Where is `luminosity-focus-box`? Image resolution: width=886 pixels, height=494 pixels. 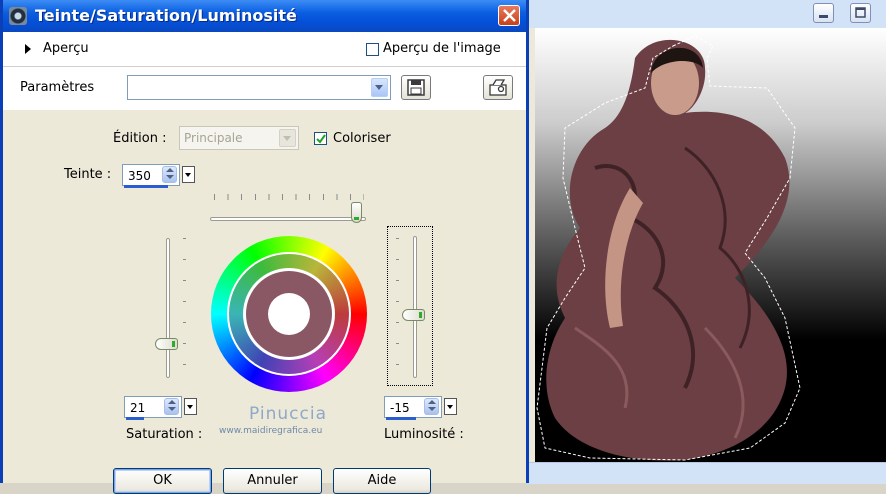 luminosity-focus-box is located at coordinates (410, 306).